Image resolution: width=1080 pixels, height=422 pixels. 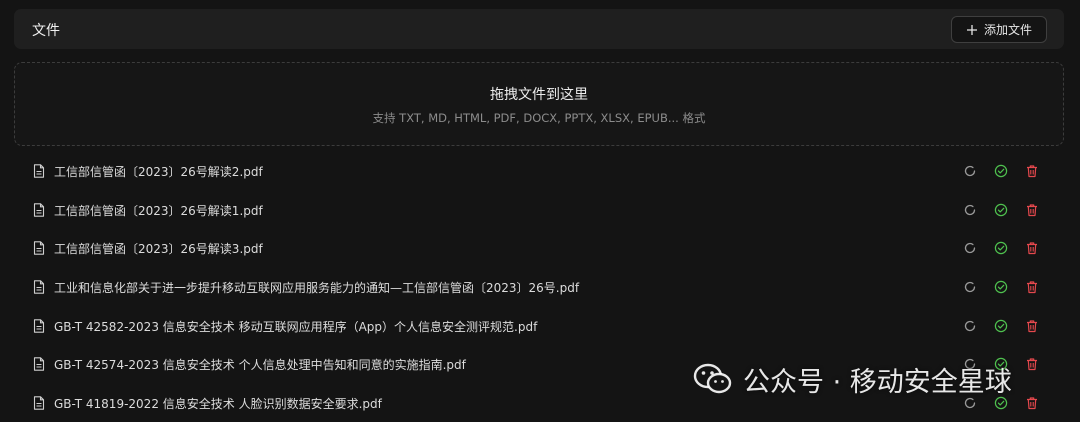 What do you see at coordinates (158, 210) in the screenshot?
I see `file-name: 工信部信管函〔2023〕26号解读1.pdf` at bounding box center [158, 210].